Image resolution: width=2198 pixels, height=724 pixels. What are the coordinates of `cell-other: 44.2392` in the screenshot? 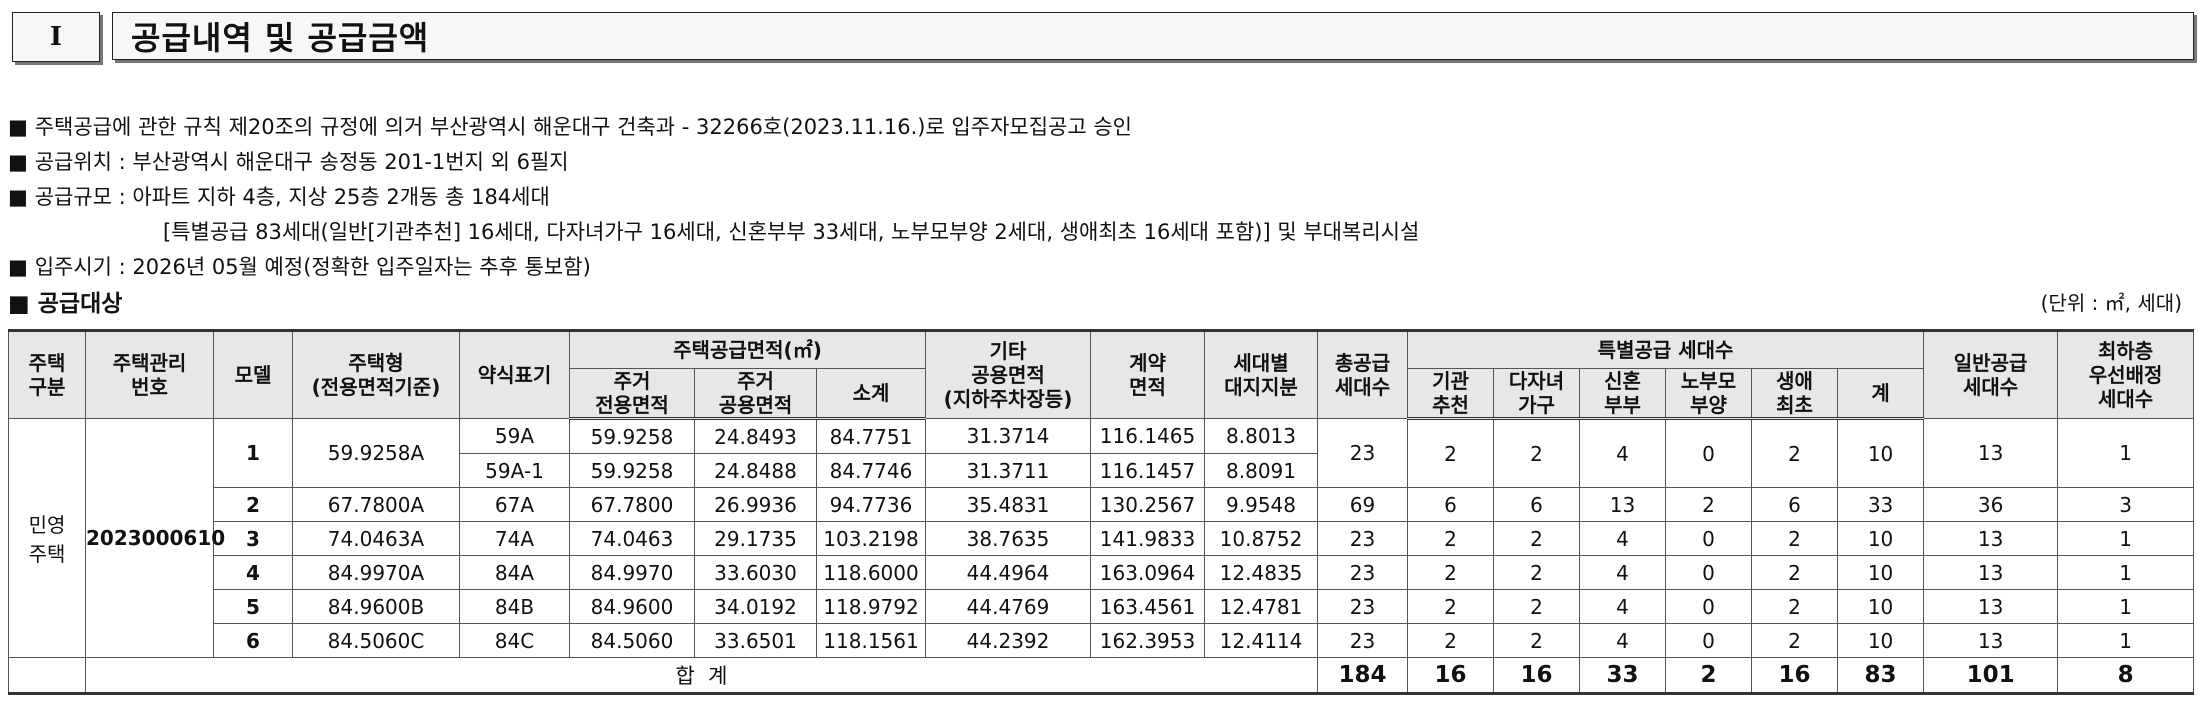 It's located at (1008, 640).